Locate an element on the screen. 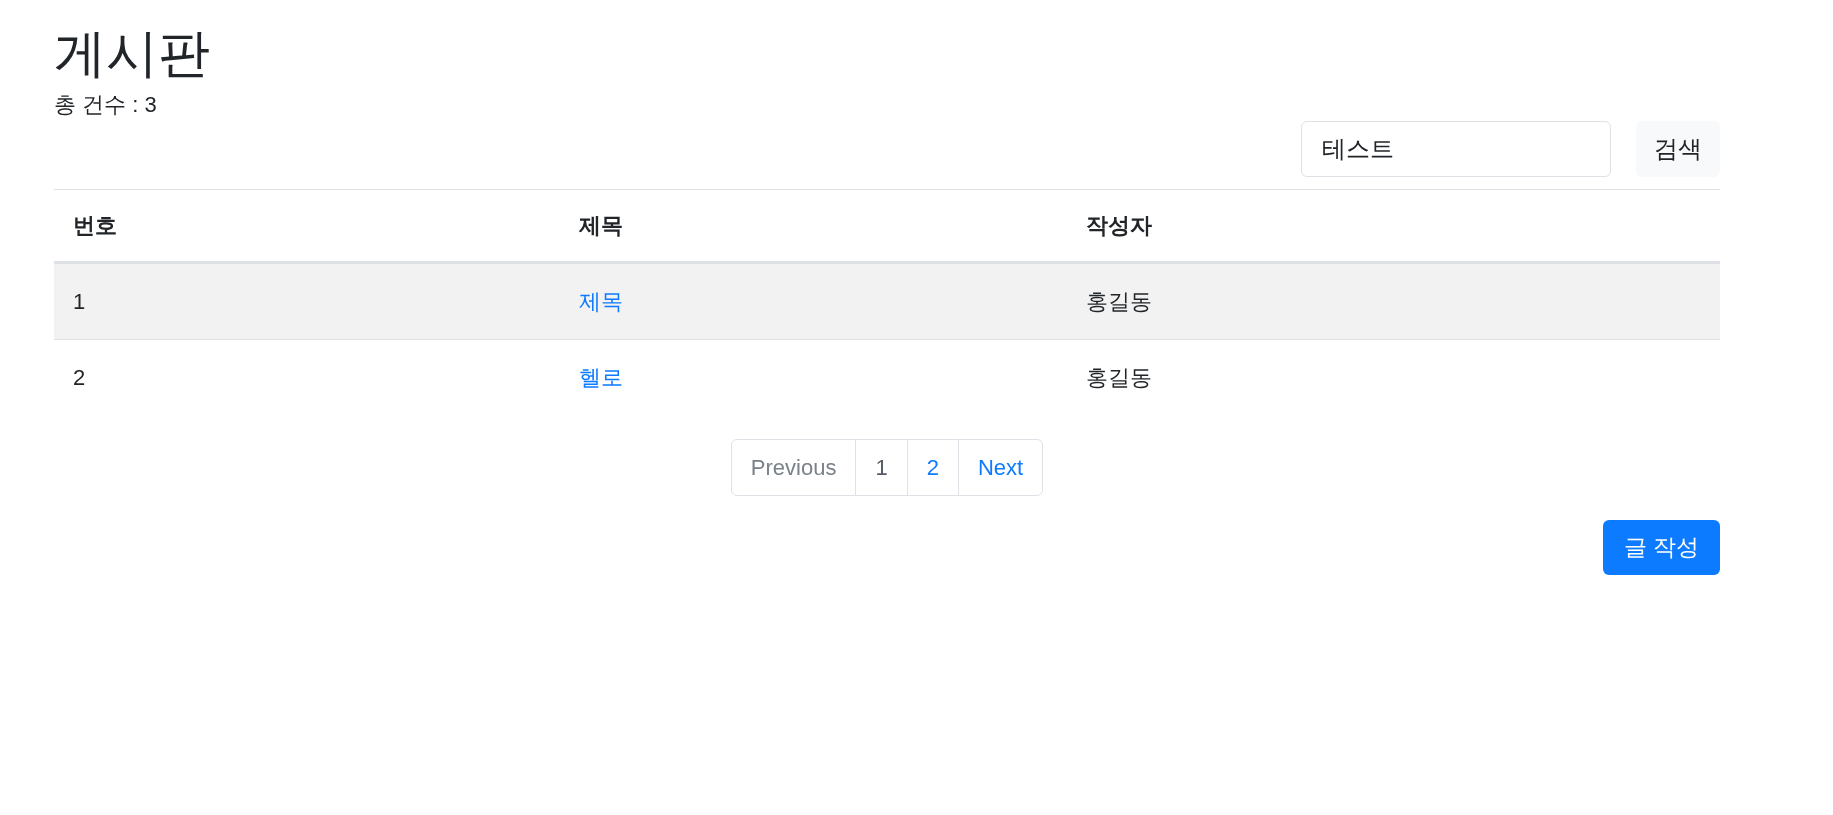 Image resolution: width=1833 pixels, height=815 pixels. page-title: 게시판 is located at coordinates (132, 53).